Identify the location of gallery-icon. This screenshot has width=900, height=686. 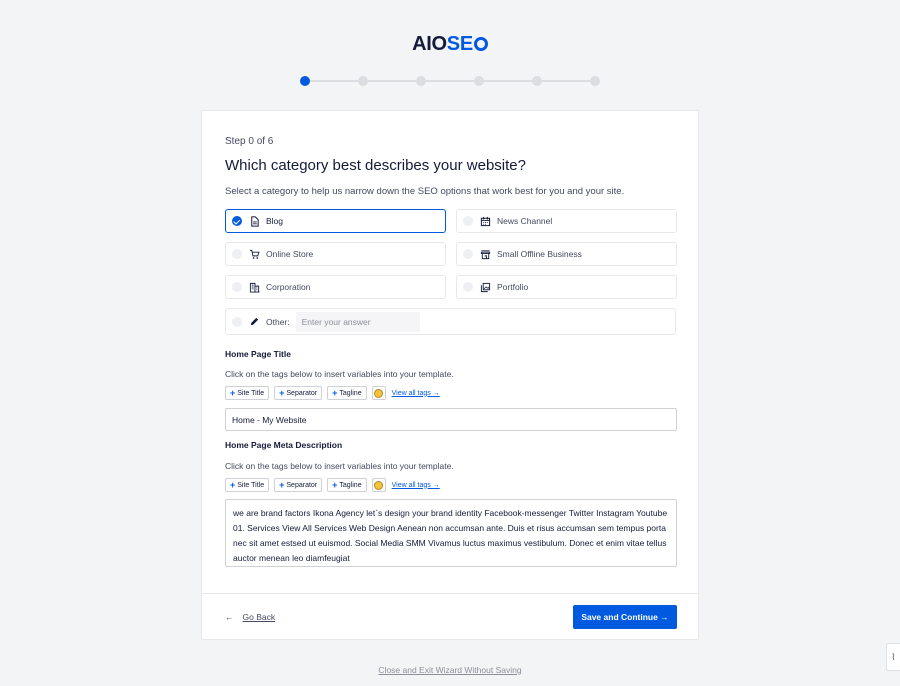
(485, 287).